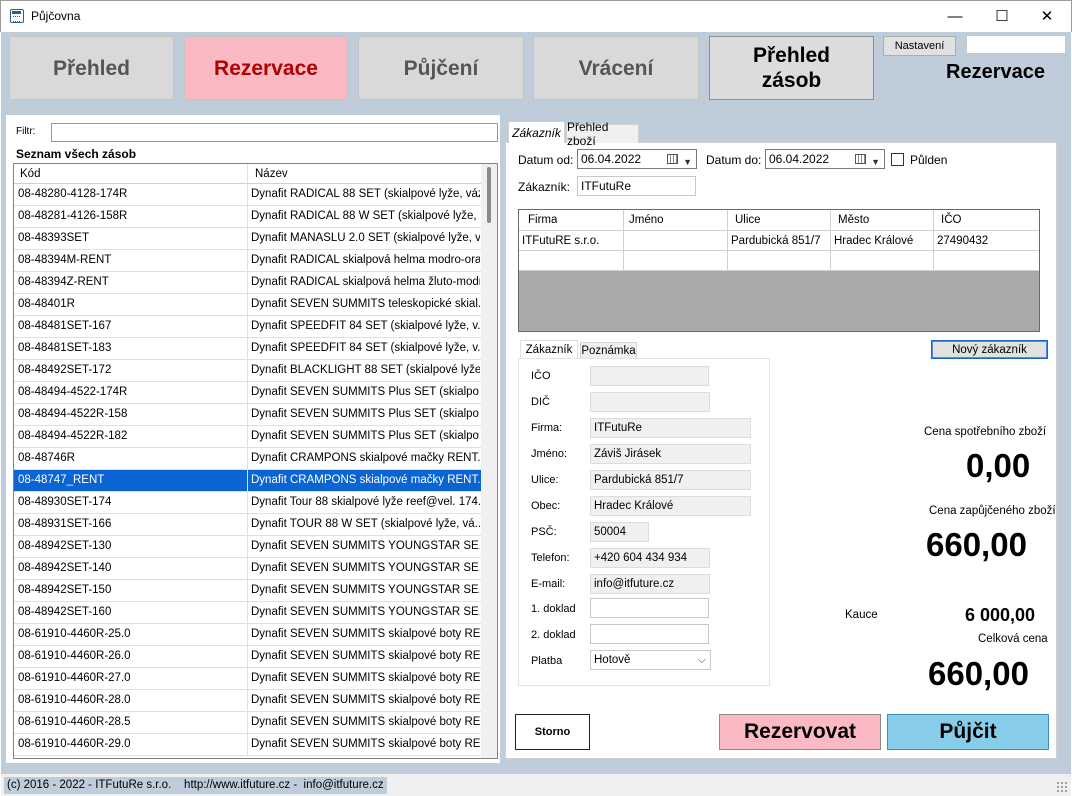 Image resolution: width=1072 pixels, height=796 pixels. I want to click on customer-cell: ITFutuRE s.r.o., so click(561, 241).